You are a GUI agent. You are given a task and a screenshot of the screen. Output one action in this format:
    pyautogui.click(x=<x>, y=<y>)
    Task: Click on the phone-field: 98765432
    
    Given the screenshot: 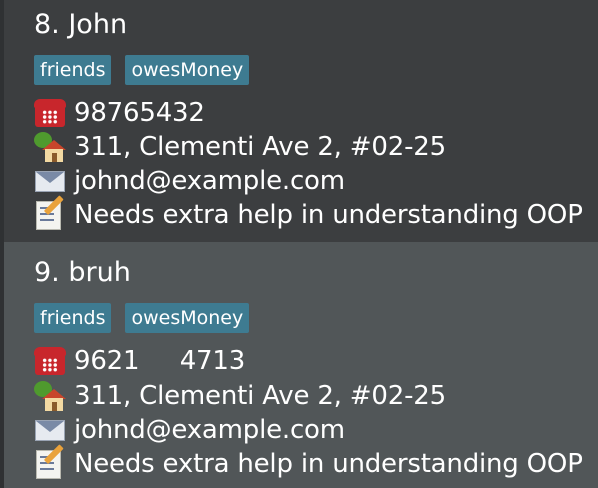 What is the action you would take?
    pyautogui.click(x=119, y=113)
    